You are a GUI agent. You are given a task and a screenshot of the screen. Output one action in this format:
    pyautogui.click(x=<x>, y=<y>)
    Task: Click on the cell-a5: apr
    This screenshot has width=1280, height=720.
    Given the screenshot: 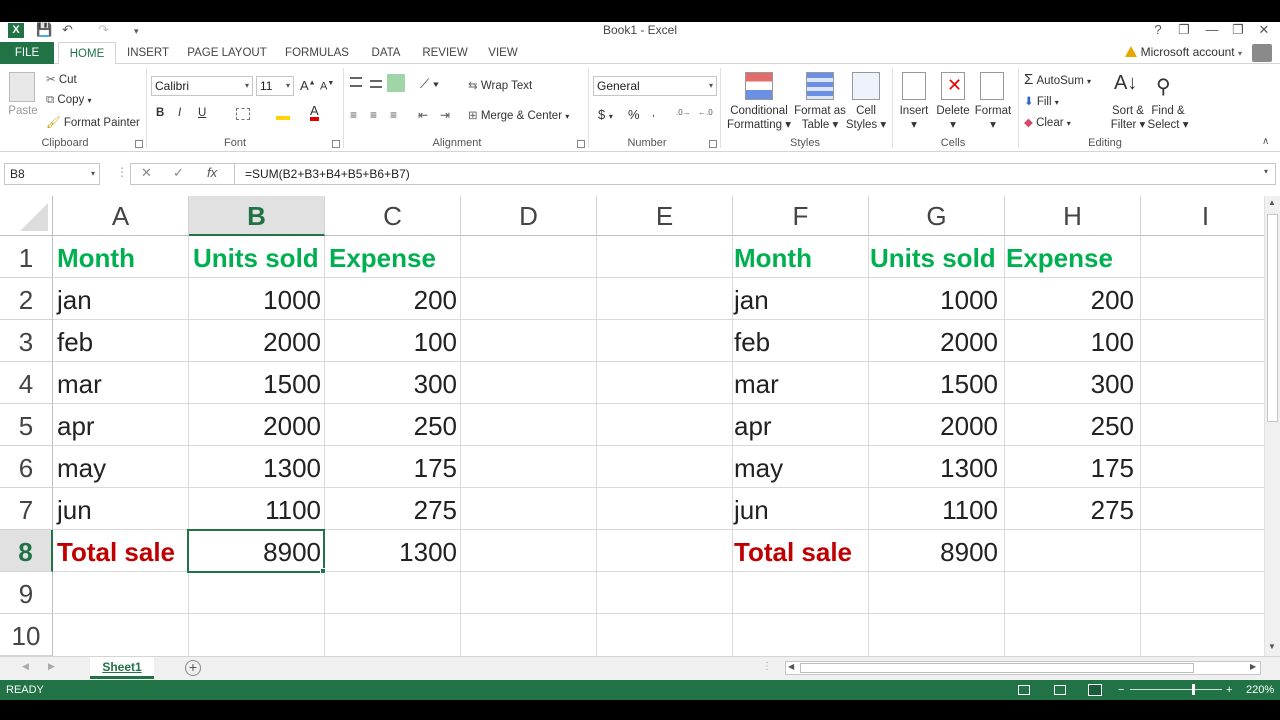 What is the action you would take?
    pyautogui.click(x=121, y=425)
    